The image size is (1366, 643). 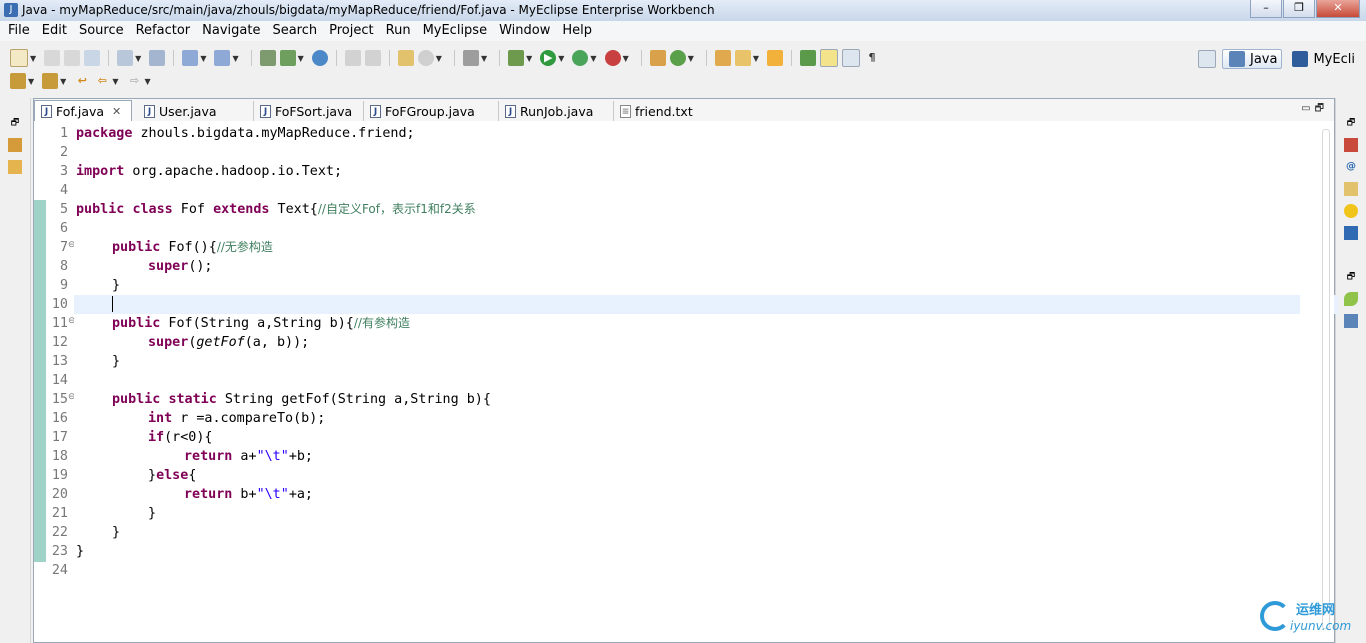 What do you see at coordinates (1326, 379) in the screenshot?
I see `vertical-scrollbar` at bounding box center [1326, 379].